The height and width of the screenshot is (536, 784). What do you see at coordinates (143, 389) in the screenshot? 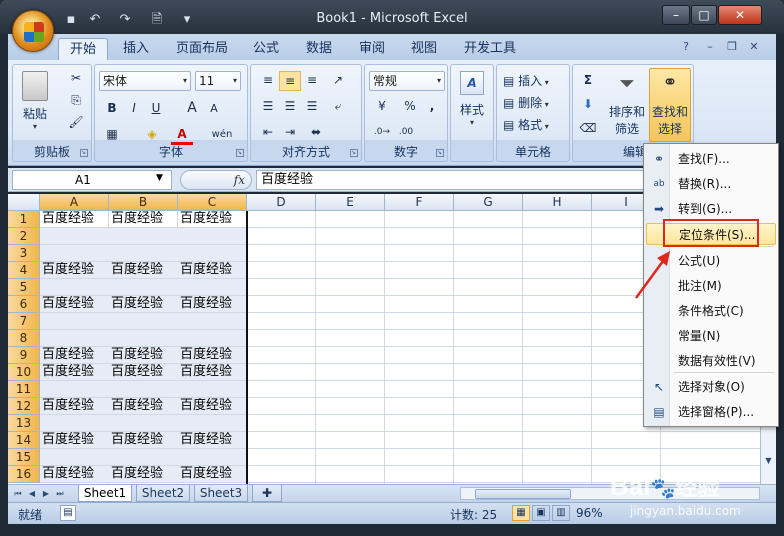
I see `cell-b11` at bounding box center [143, 389].